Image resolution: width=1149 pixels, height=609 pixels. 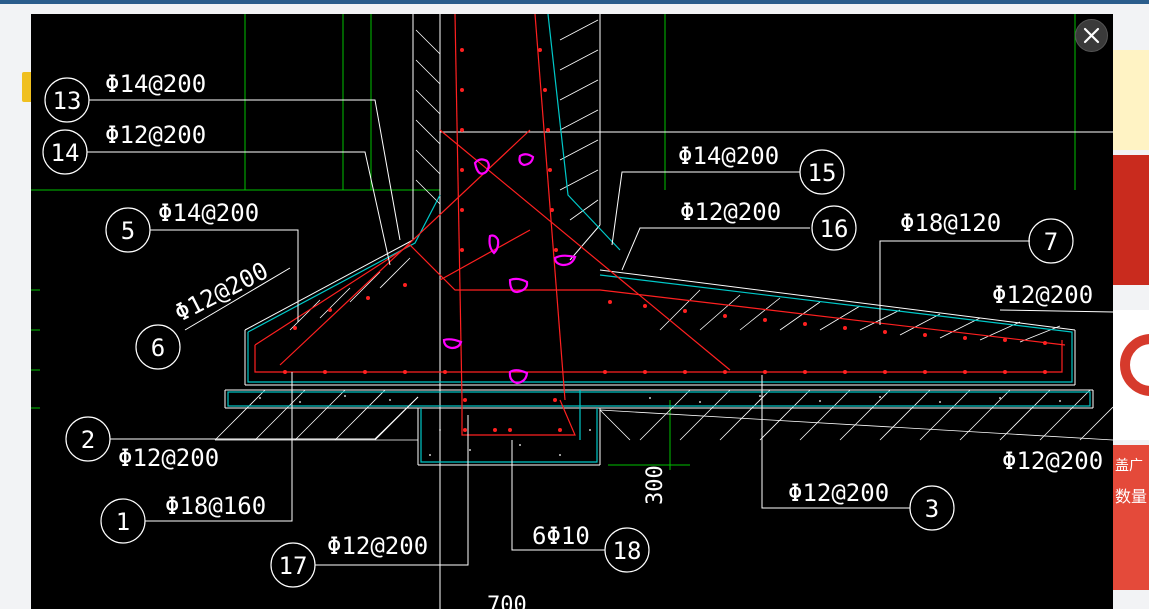 I want to click on rebar-label-7: Φ18@120, so click(x=950, y=223).